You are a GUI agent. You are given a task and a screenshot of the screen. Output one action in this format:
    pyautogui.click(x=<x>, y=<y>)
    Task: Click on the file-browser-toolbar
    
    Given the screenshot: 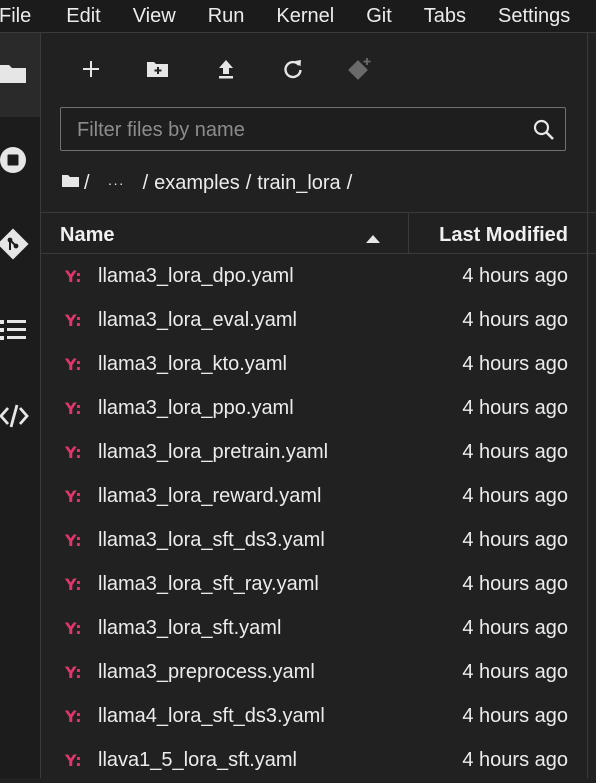 What is the action you would take?
    pyautogui.click(x=318, y=68)
    